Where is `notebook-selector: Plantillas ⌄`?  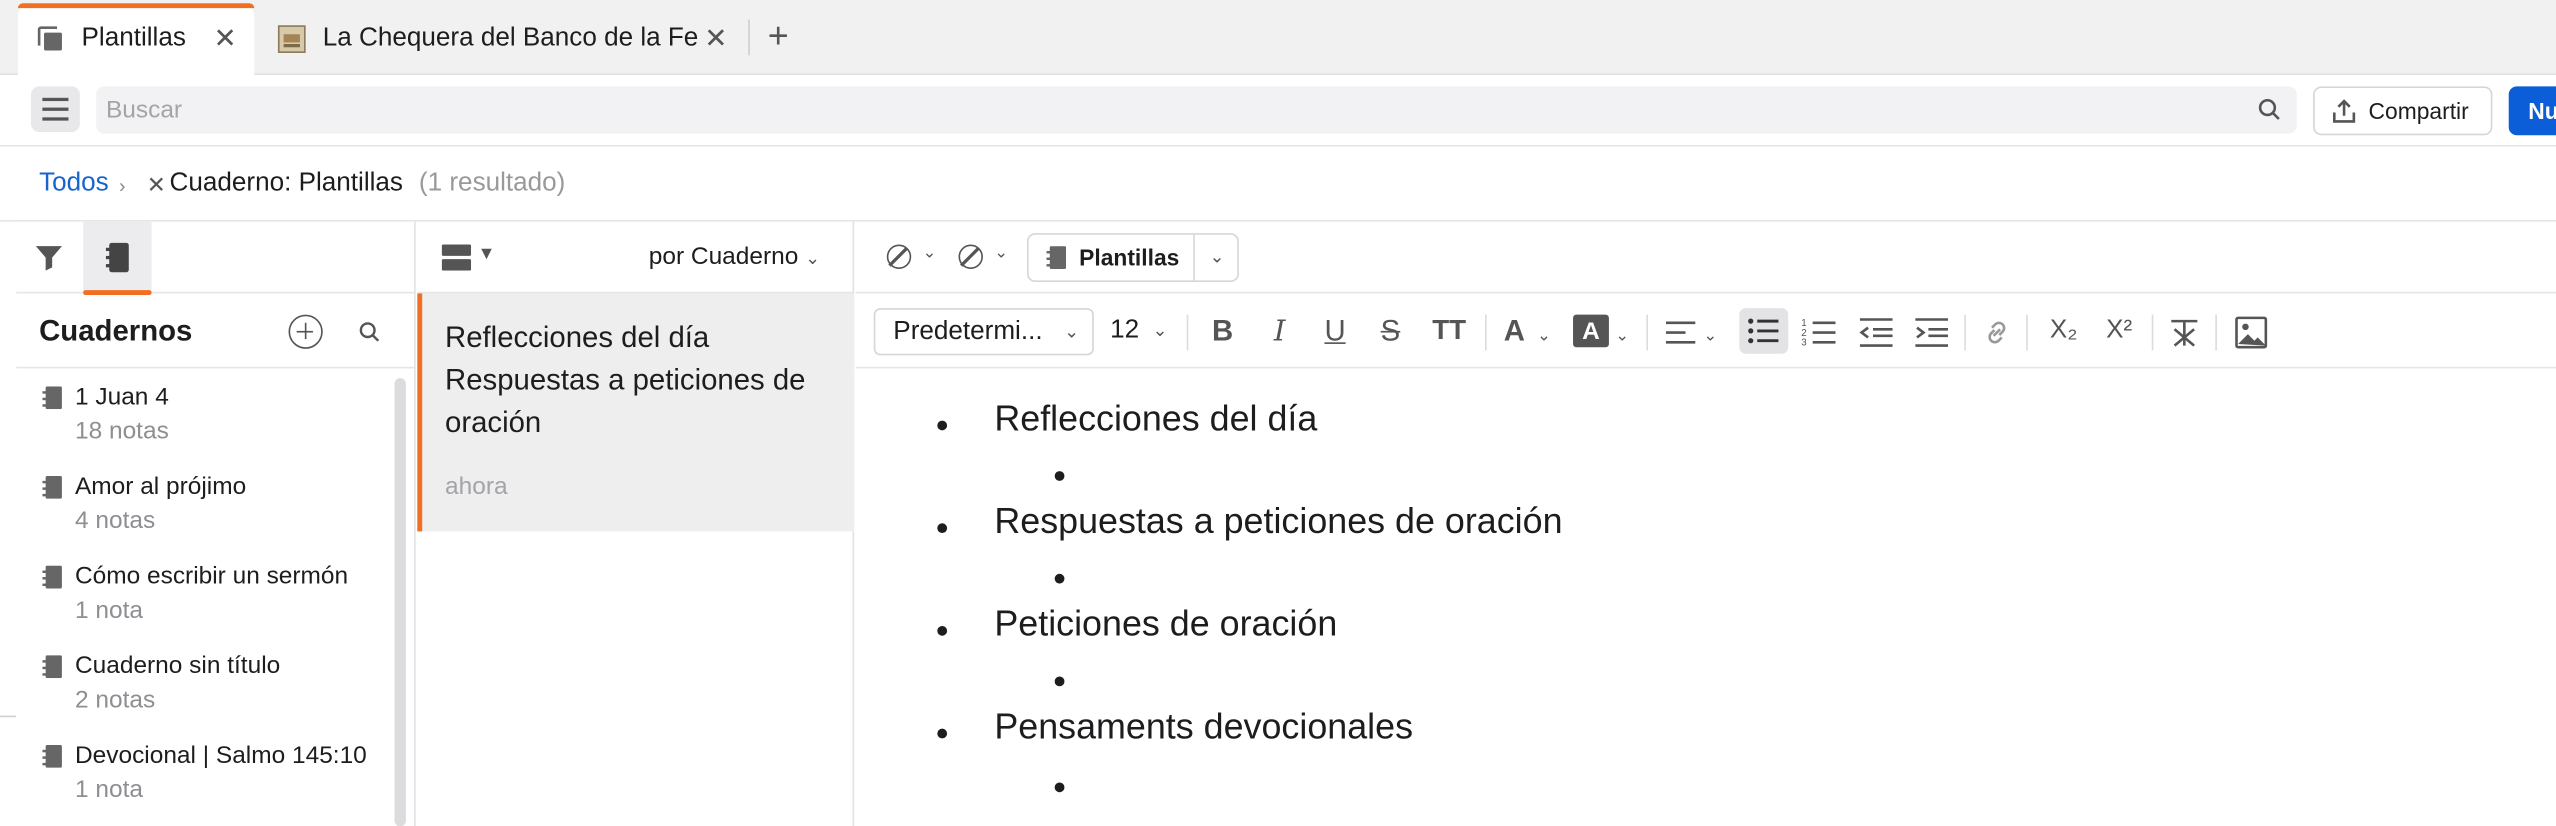 notebook-selector: Plantillas ⌄ is located at coordinates (1132, 258).